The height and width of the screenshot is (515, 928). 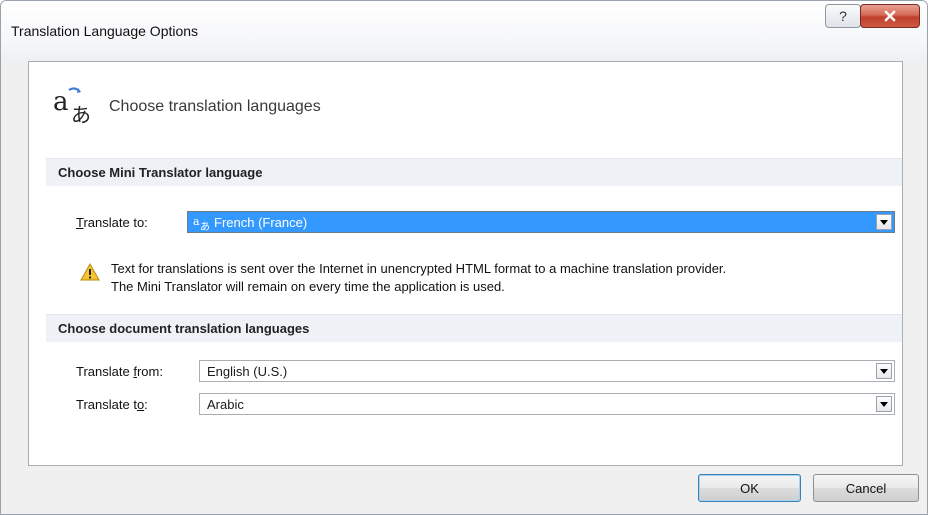 I want to click on page-title: Choose translation languages, so click(x=215, y=106).